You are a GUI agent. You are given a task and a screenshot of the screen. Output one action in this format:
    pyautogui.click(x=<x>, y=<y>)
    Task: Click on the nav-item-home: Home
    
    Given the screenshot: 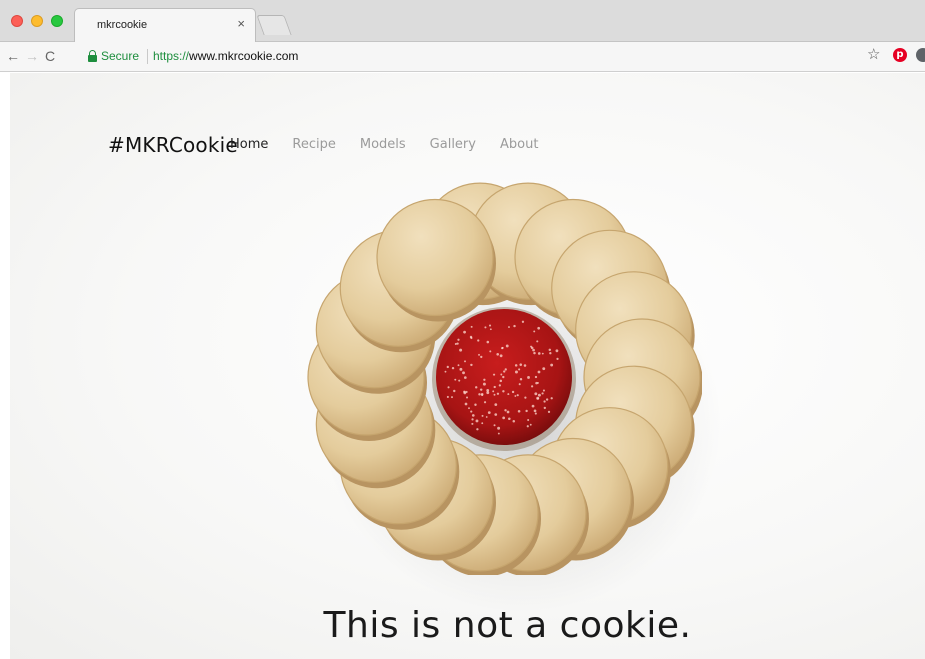 What is the action you would take?
    pyautogui.click(x=249, y=144)
    